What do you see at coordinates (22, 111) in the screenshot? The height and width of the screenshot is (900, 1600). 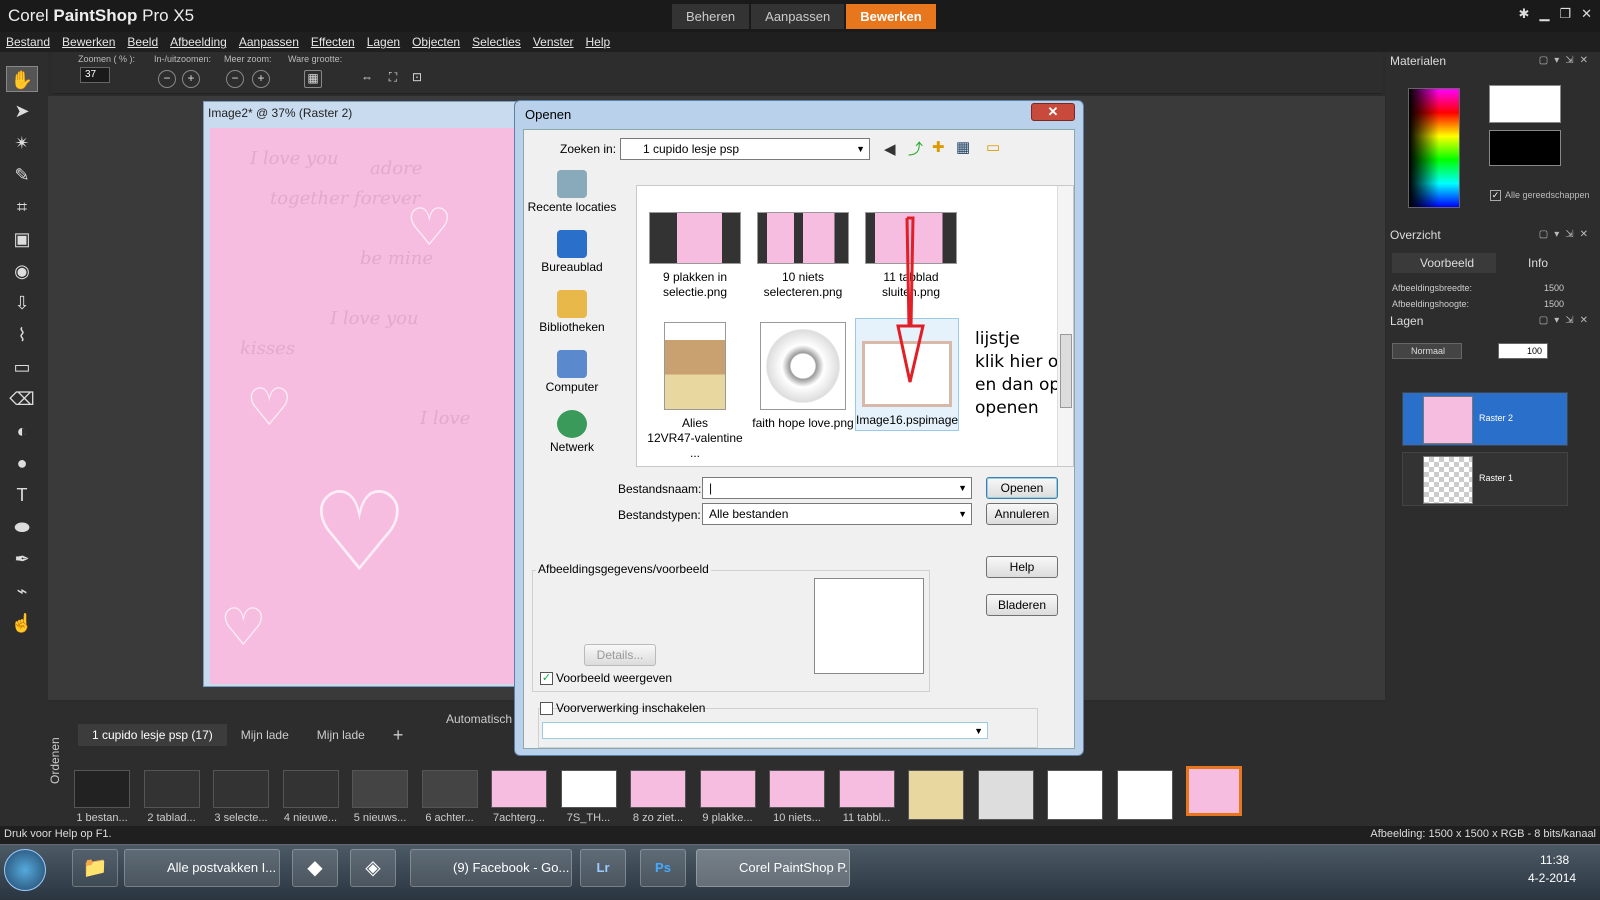 I see `pick-tool-icon: ➤` at bounding box center [22, 111].